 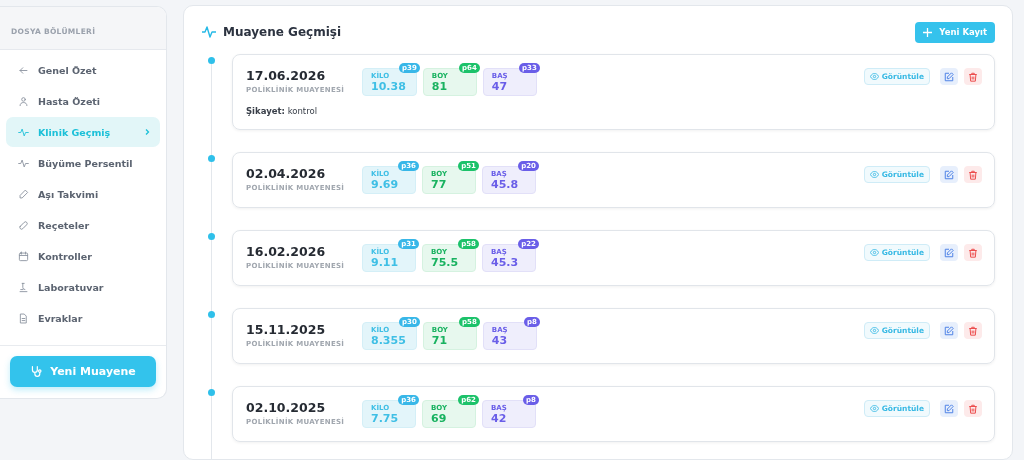 I want to click on sidebar-item: Hasta Özeti, so click(x=83, y=101).